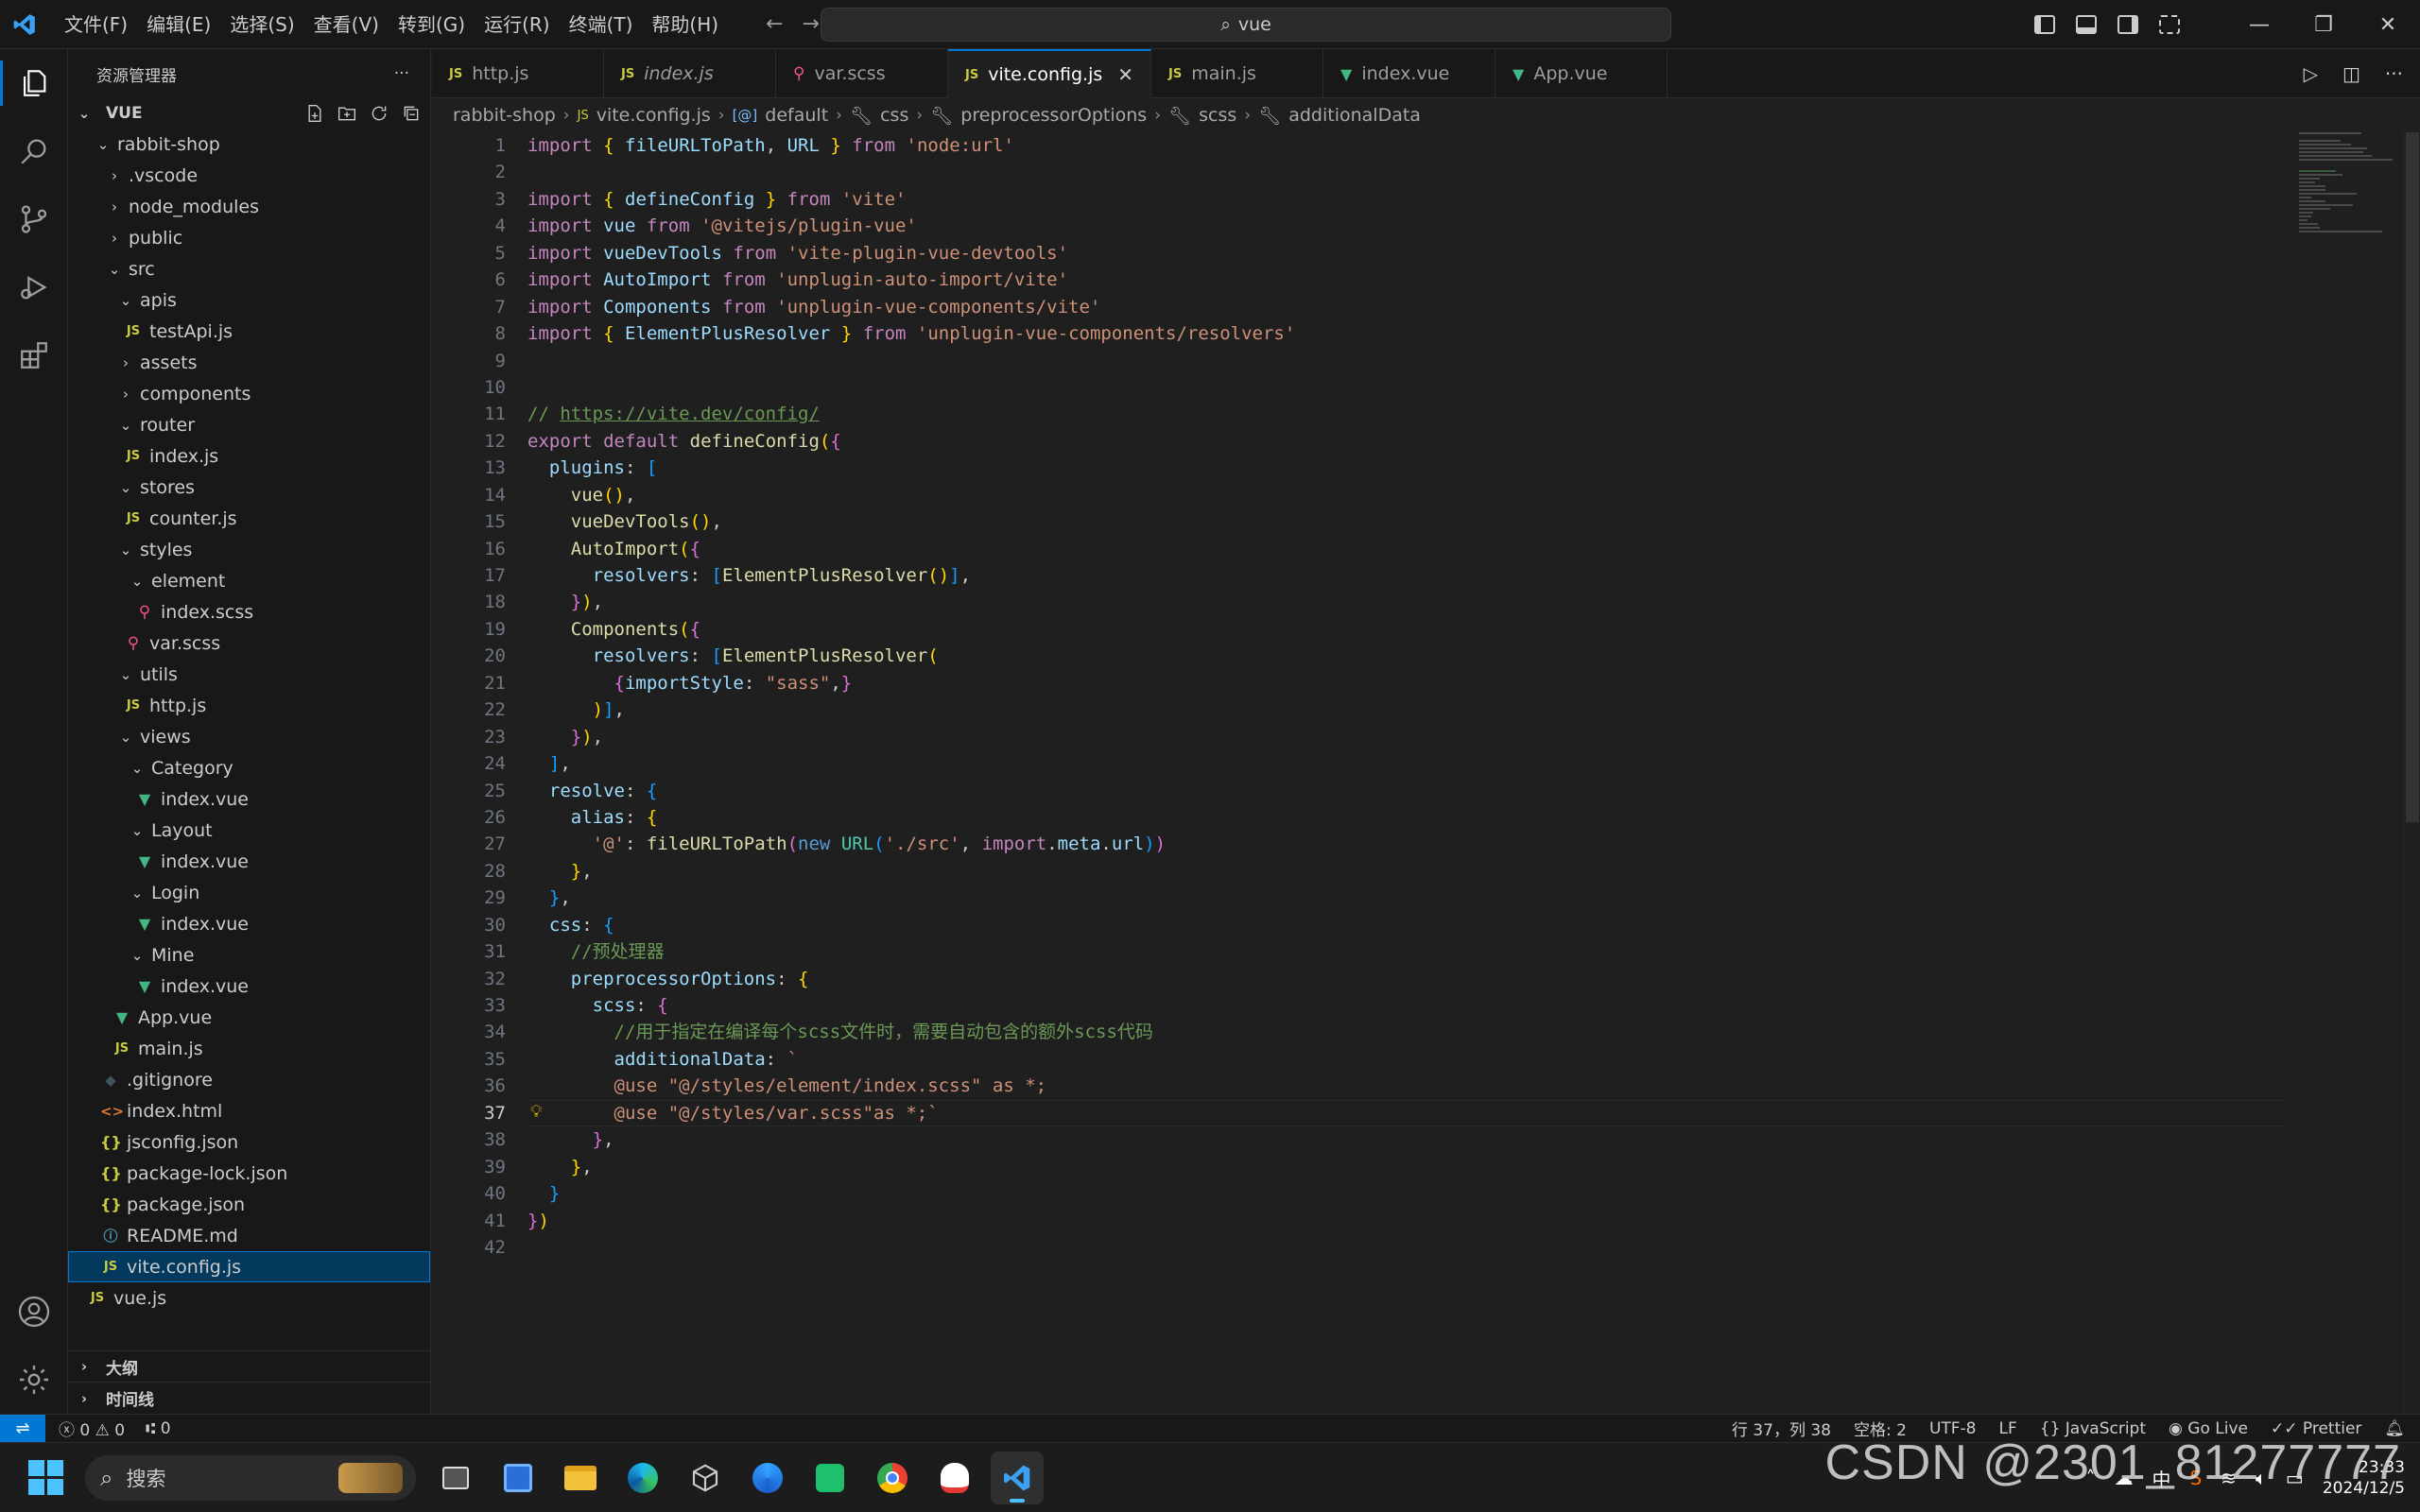 The image size is (2420, 1512). Describe the element at coordinates (2128, 24) in the screenshot. I see `toggle-secondary-sidebar-icon` at that location.